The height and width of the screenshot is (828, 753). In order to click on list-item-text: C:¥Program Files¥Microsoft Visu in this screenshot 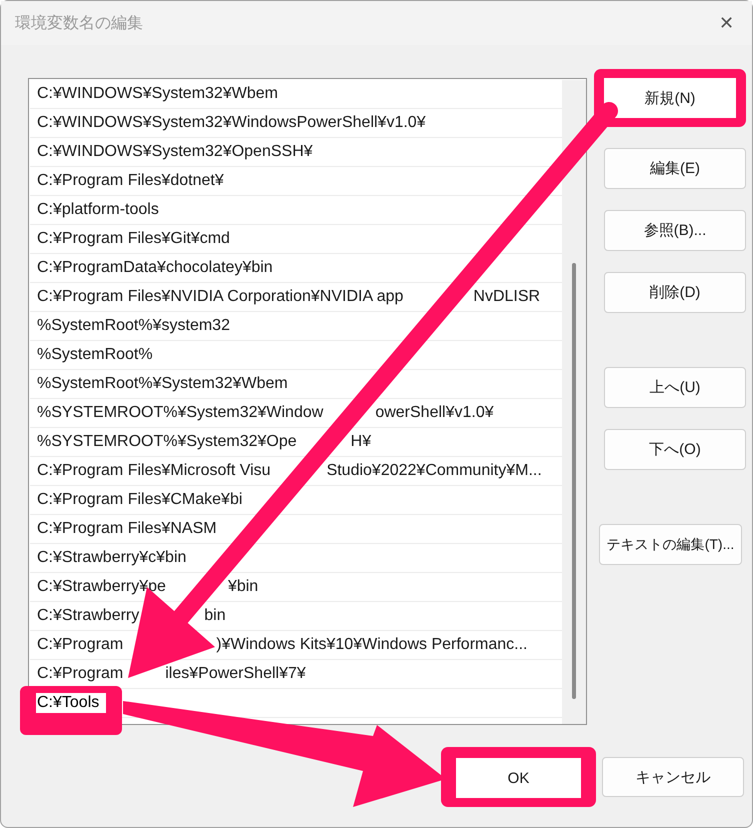, I will do `click(154, 471)`.